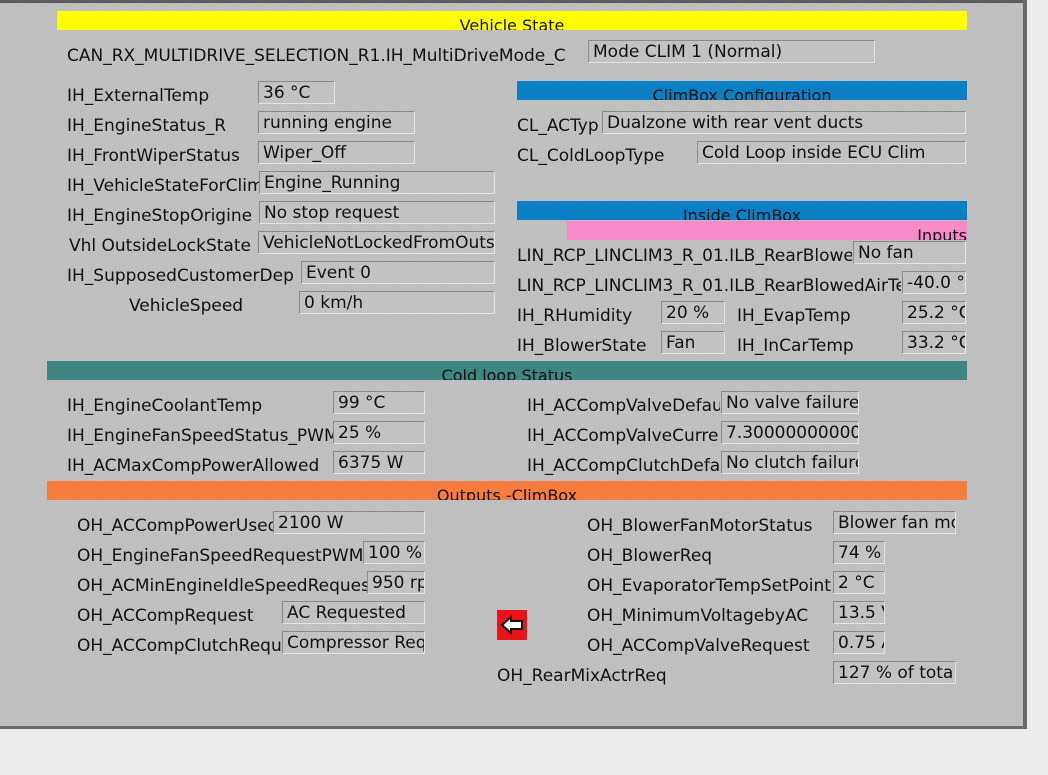 This screenshot has height=775, width=1048. Describe the element at coordinates (934, 342) in the screenshot. I see `incar-temp-value: 33.2 °C` at that location.